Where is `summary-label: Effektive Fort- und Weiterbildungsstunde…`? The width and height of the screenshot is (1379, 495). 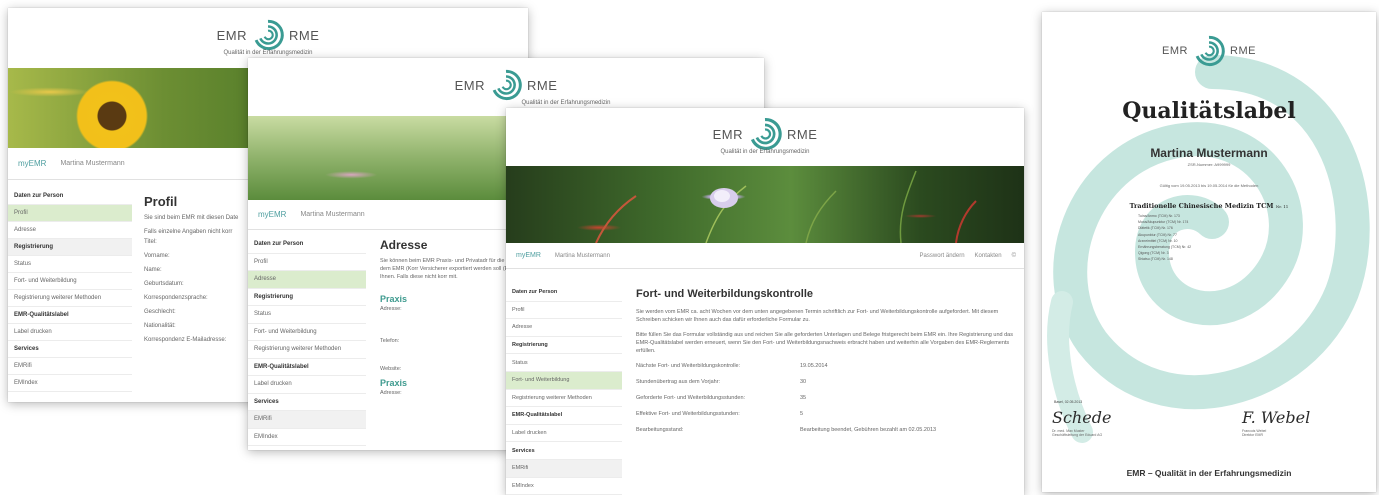
summary-label: Effektive Fort- und Weiterbildungsstunde… is located at coordinates (688, 414).